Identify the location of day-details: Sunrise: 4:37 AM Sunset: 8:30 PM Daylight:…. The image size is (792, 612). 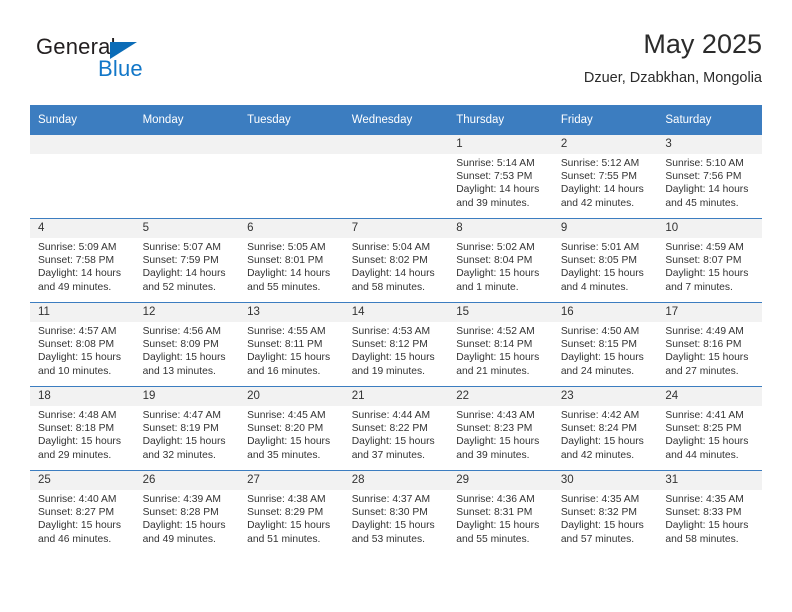
(396, 518).